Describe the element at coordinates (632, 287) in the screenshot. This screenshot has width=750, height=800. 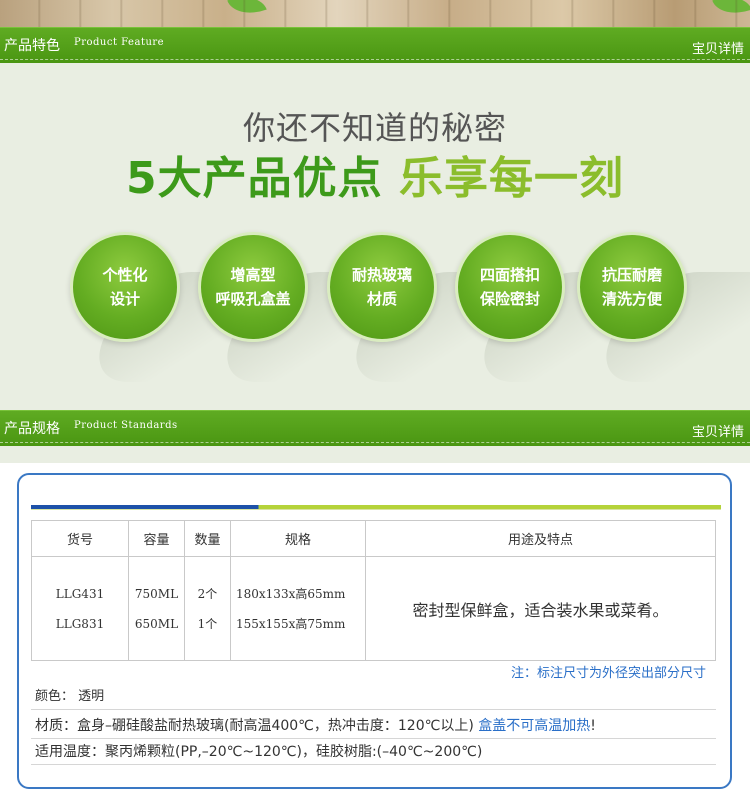
I see `feature-bubble-circle: 抗压耐磨 清洗方便` at that location.